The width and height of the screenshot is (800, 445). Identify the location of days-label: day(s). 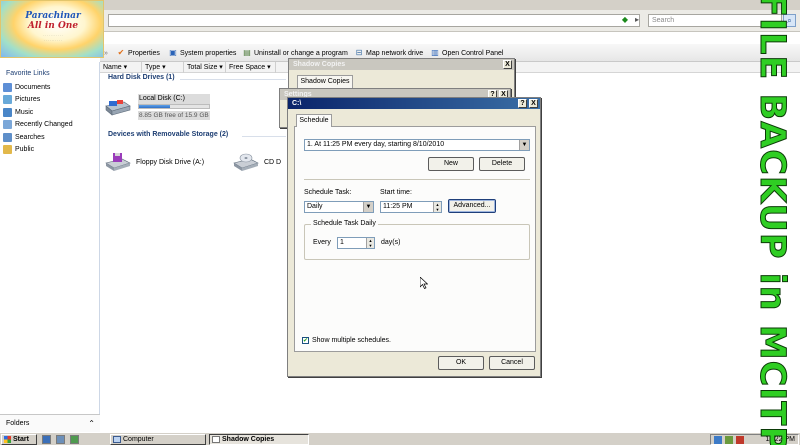
(391, 242).